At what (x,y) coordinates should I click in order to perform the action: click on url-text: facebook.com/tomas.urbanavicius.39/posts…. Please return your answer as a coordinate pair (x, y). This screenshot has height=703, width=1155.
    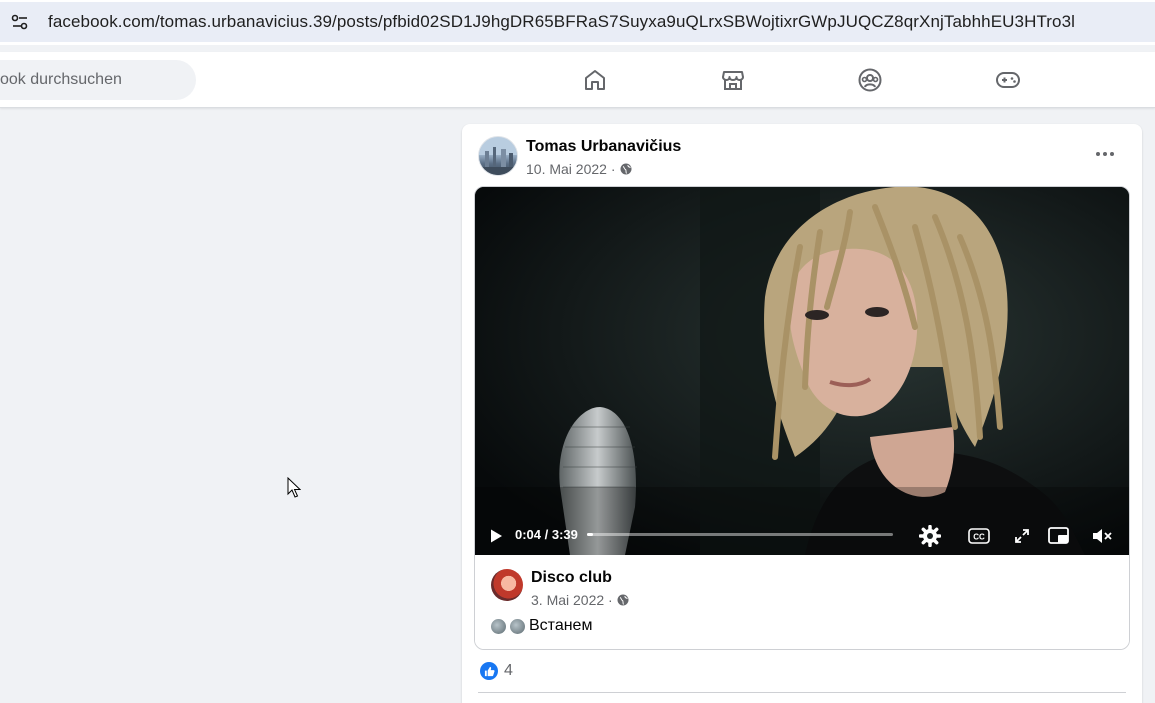
    Looking at the image, I should click on (561, 22).